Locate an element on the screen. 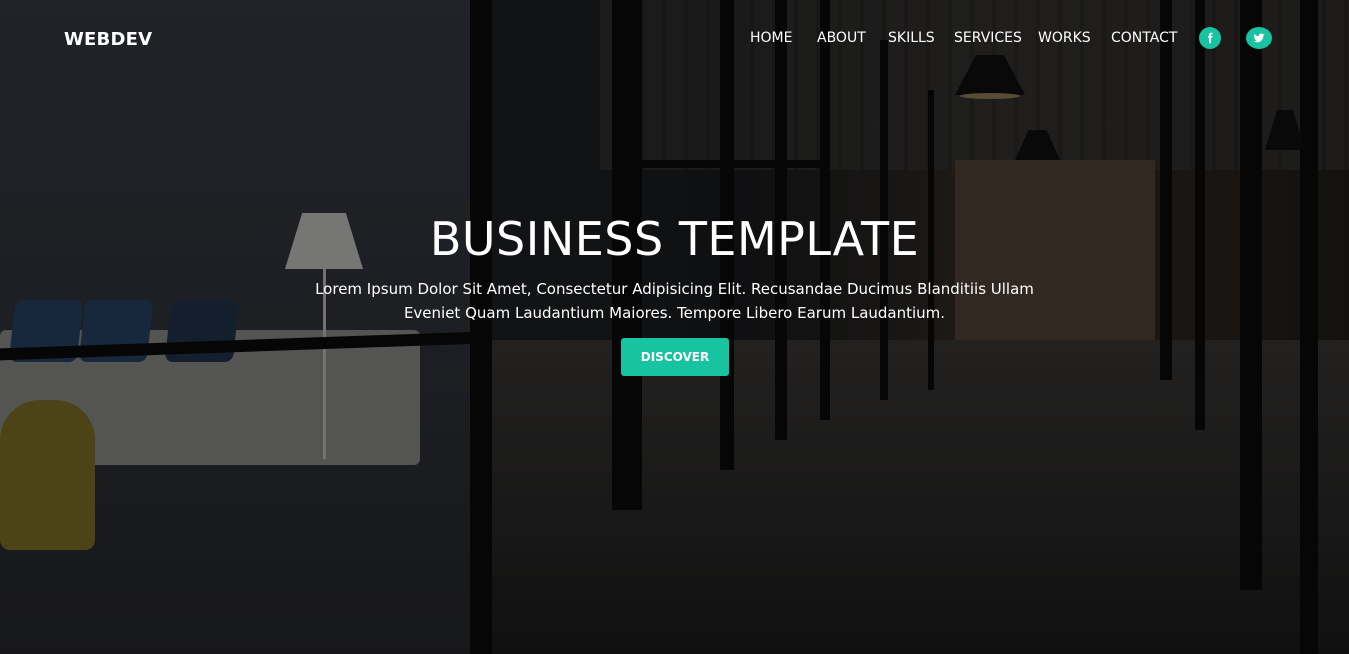 This screenshot has width=1349, height=654. nav-item-services: SERVICES is located at coordinates (988, 38).